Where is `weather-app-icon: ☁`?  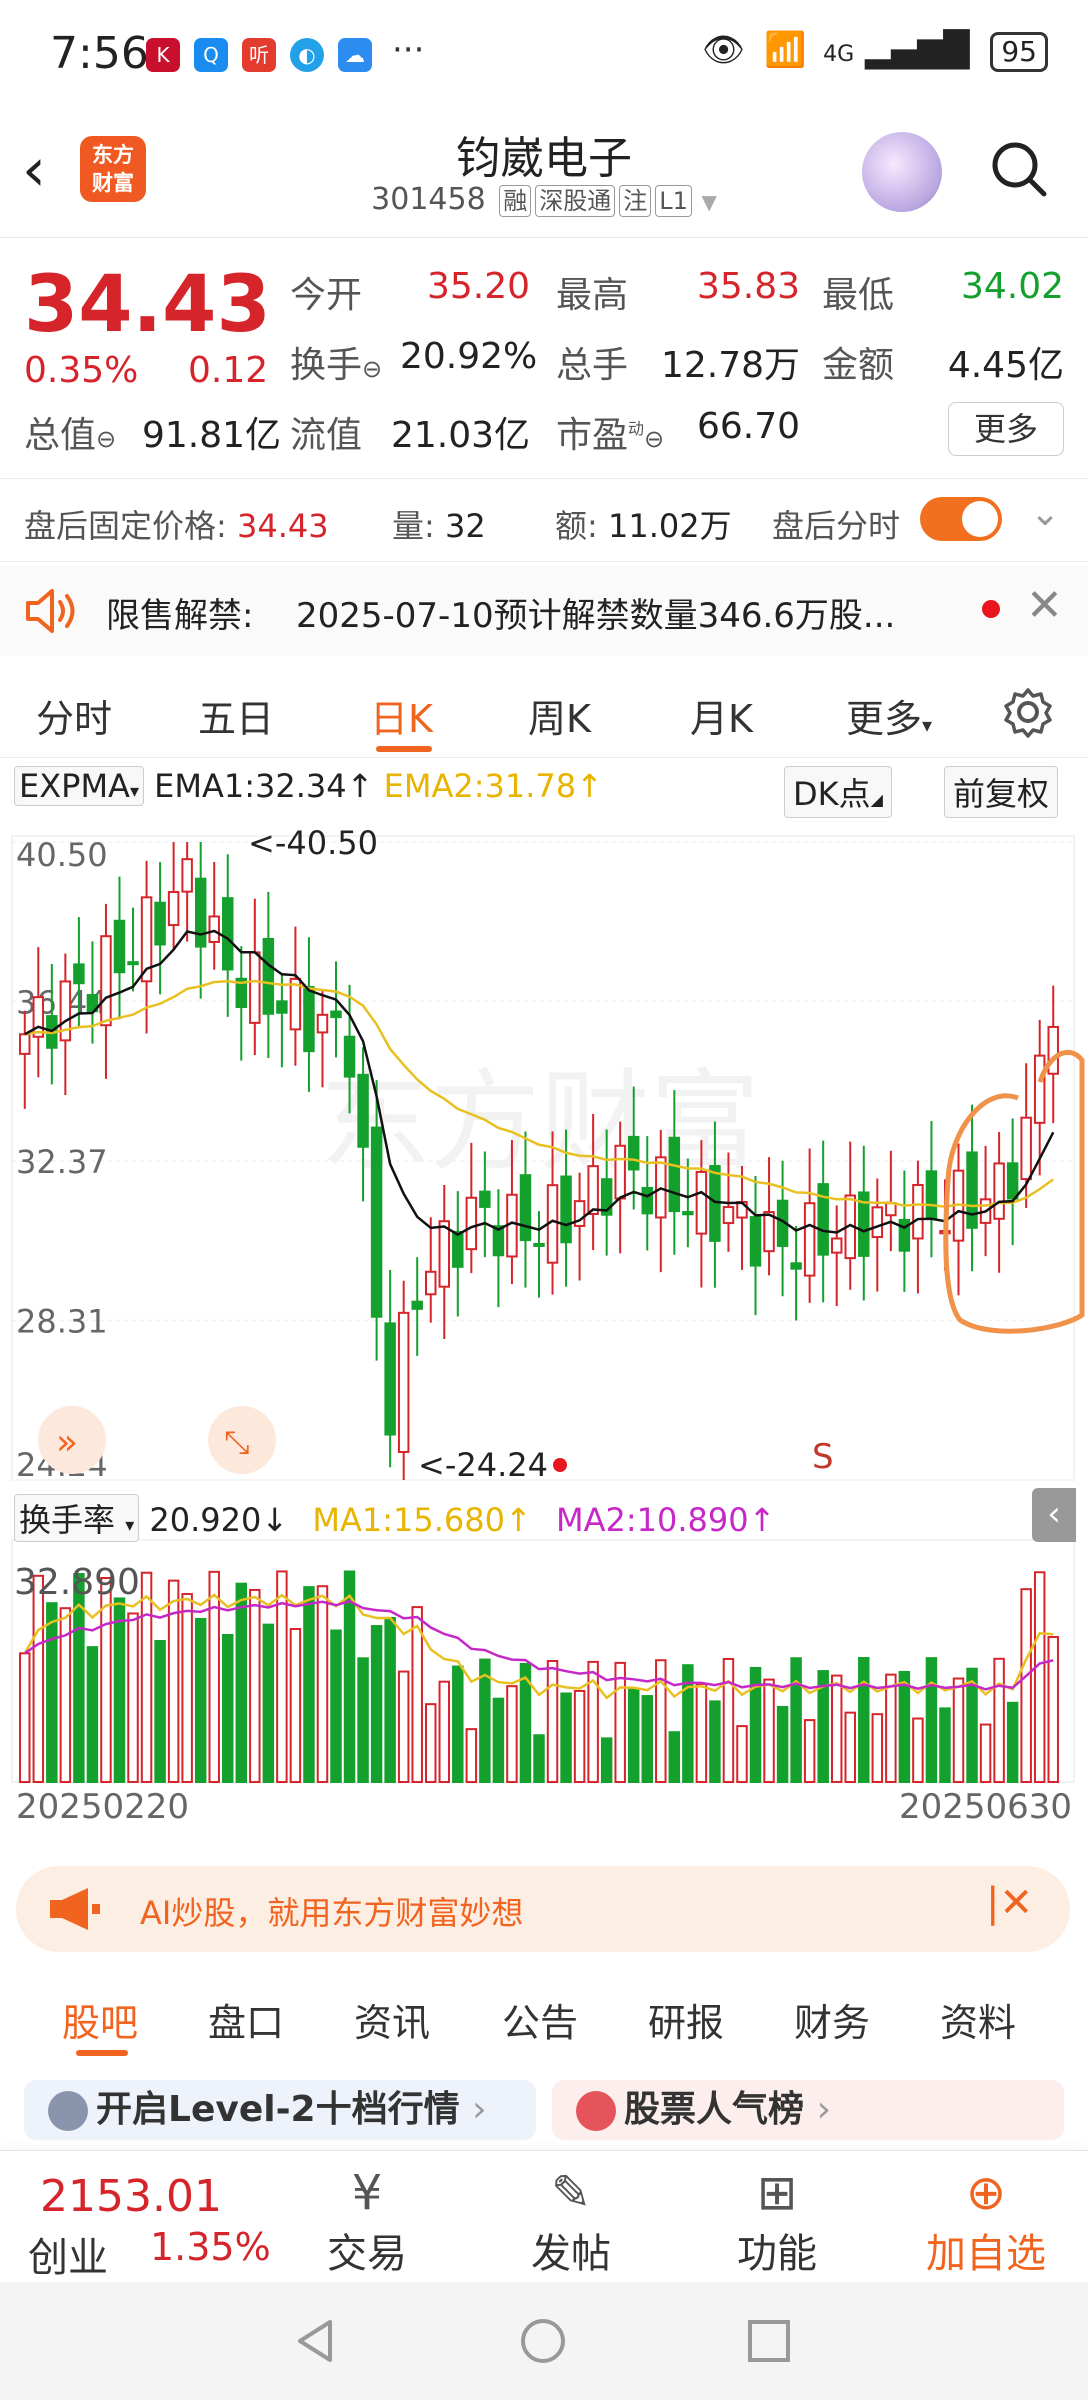 weather-app-icon: ☁ is located at coordinates (355, 55).